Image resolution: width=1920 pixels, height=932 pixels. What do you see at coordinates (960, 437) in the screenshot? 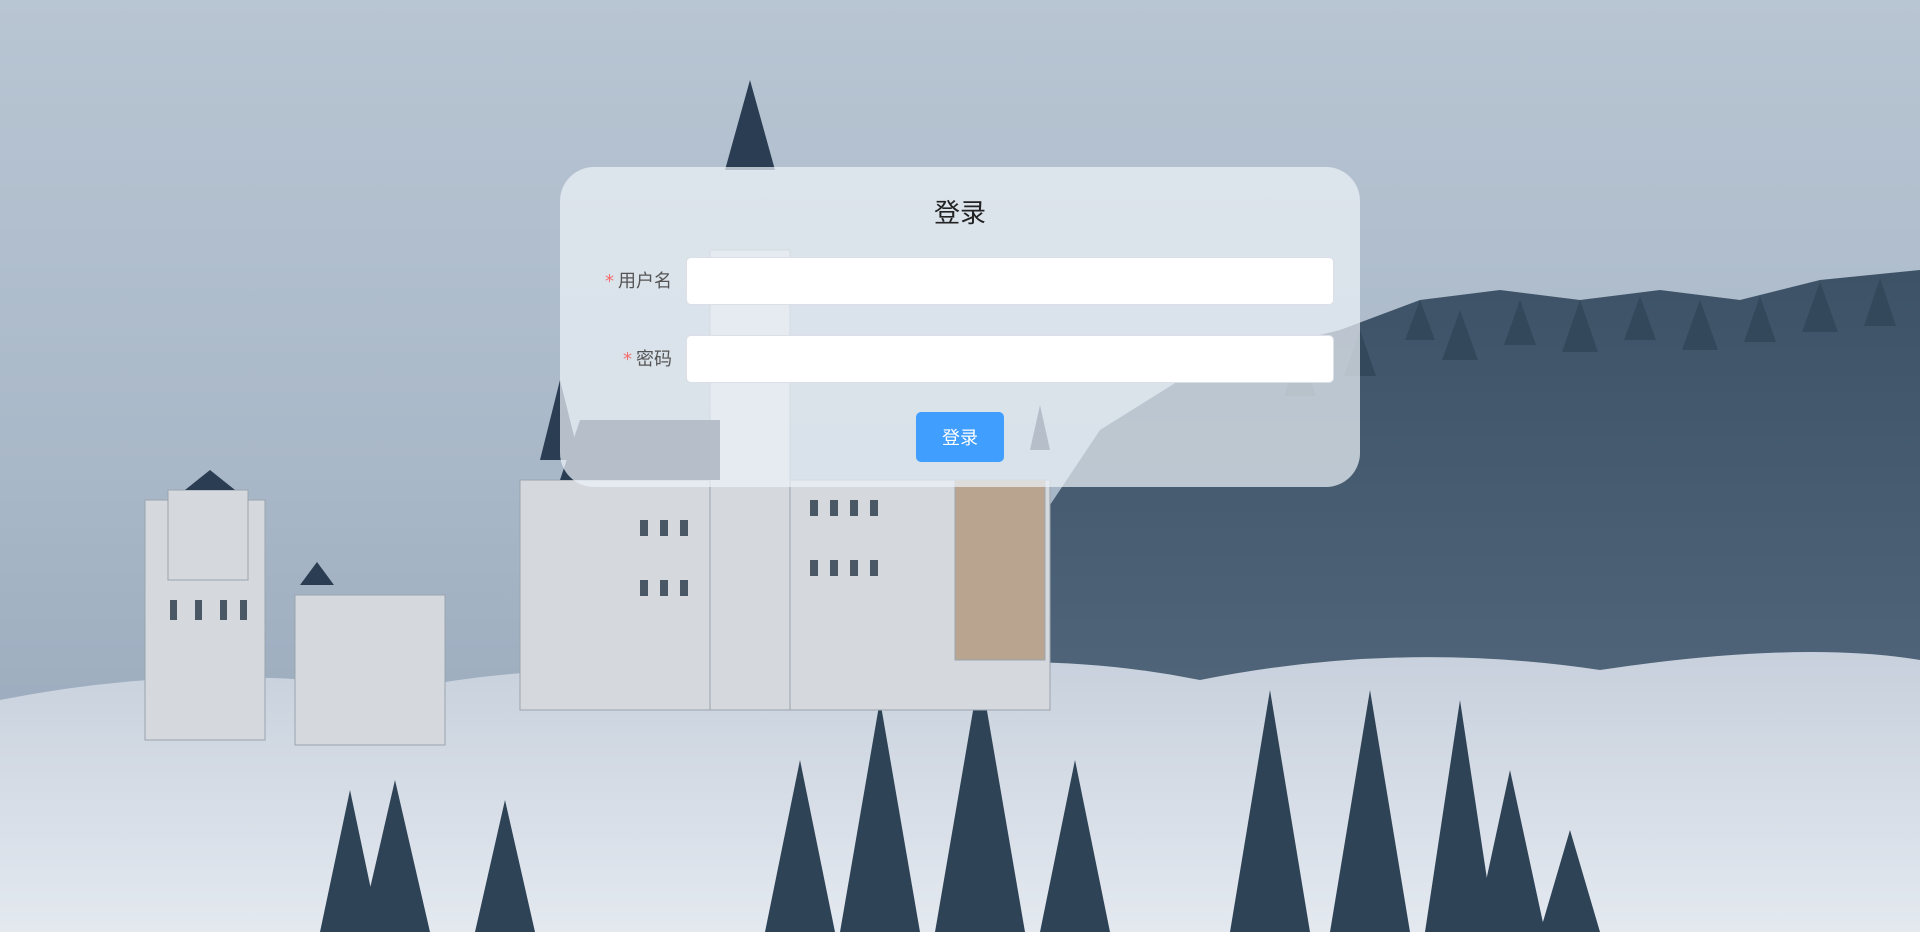
I see `login-button: 登录` at bounding box center [960, 437].